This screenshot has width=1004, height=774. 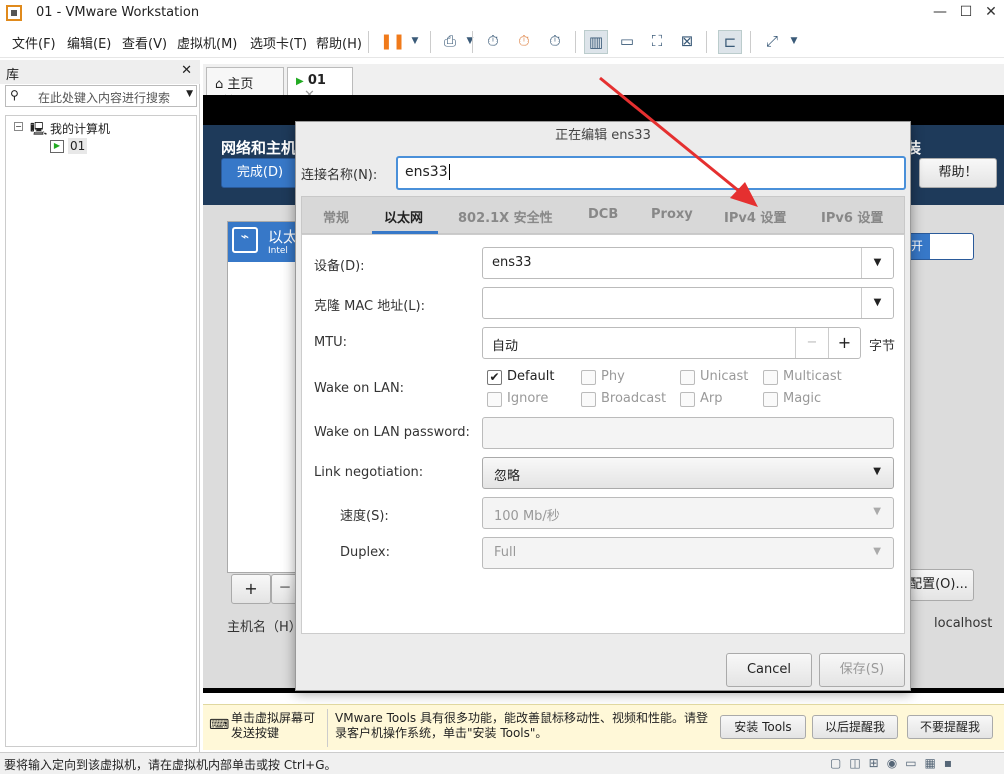 What do you see at coordinates (494, 399) in the screenshot?
I see `wol-ignore-checkbox` at bounding box center [494, 399].